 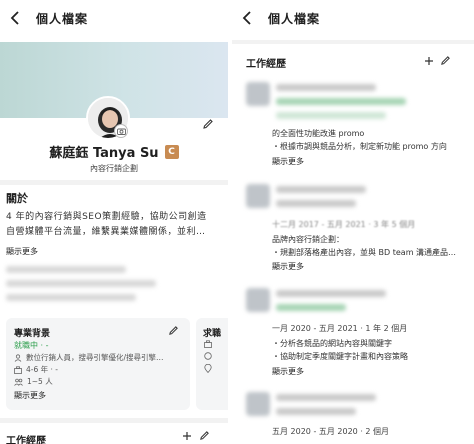 What do you see at coordinates (208, 368) in the screenshot?
I see `location-icon` at bounding box center [208, 368].